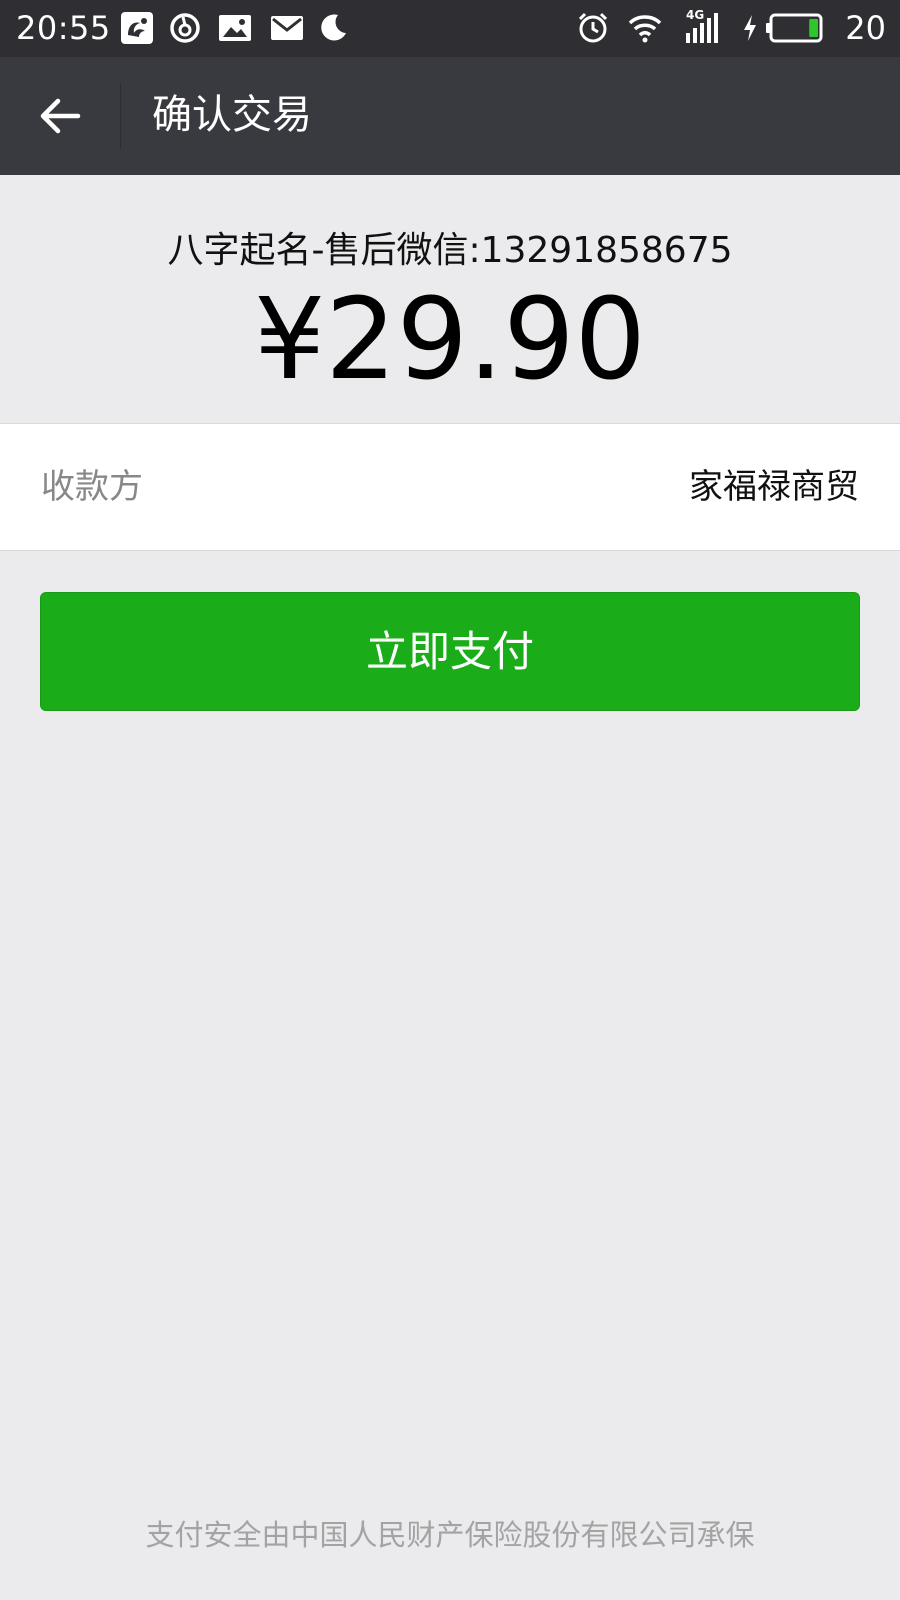 The image size is (900, 1600). What do you see at coordinates (63, 28) in the screenshot?
I see `status-time: 20:55` at bounding box center [63, 28].